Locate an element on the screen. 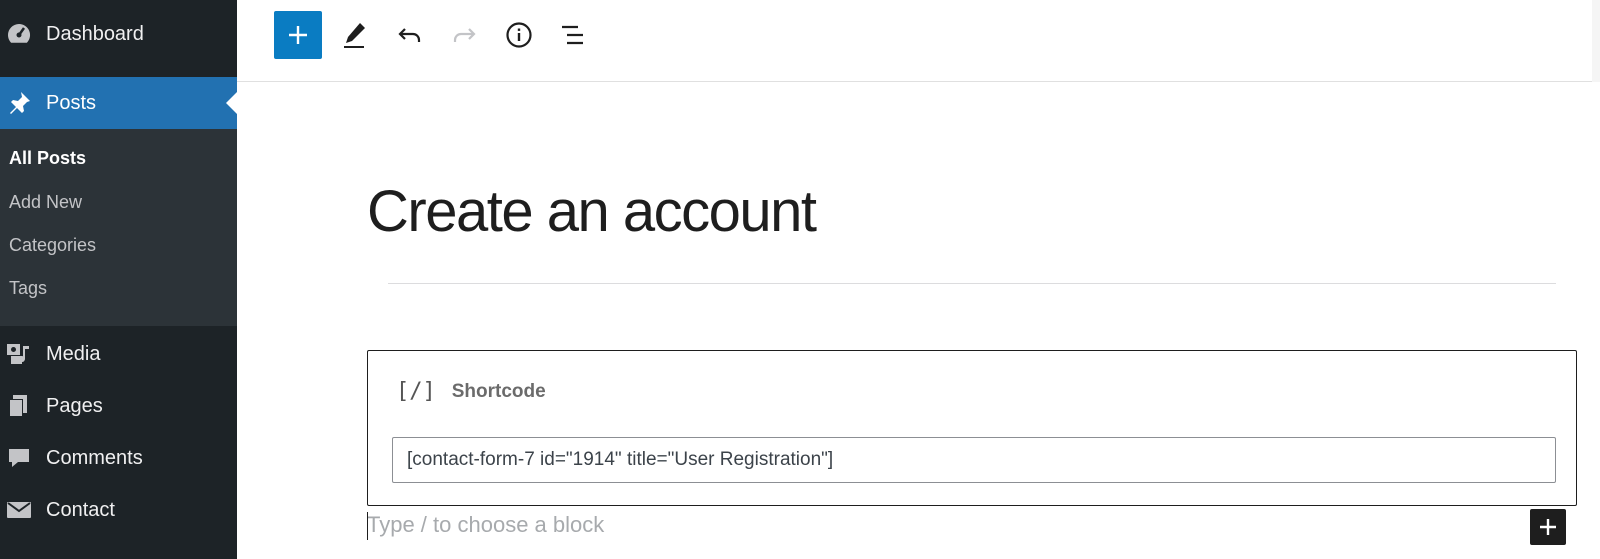 The image size is (1600, 559). text-caret is located at coordinates (367, 526).